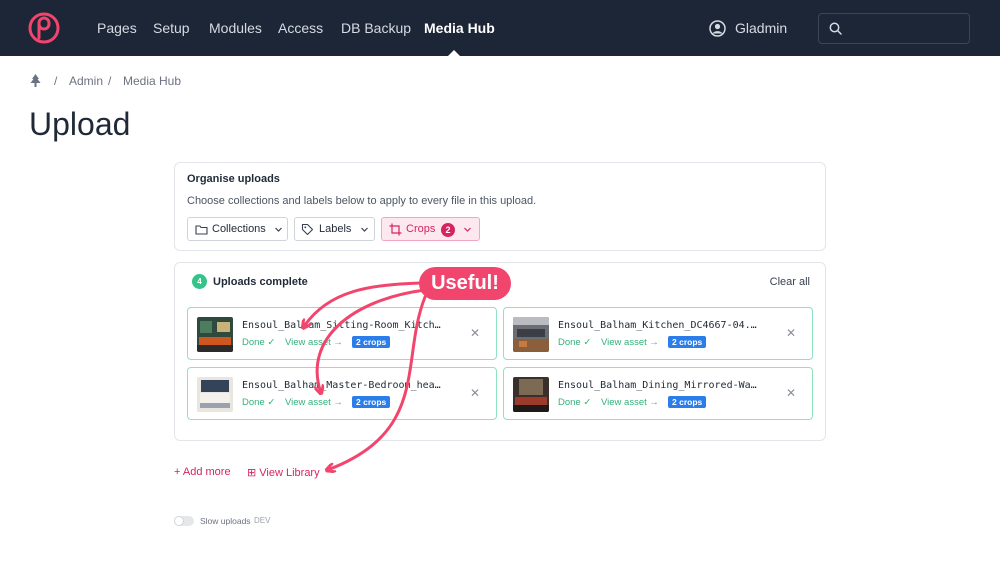  I want to click on search-icon, so click(835, 28).